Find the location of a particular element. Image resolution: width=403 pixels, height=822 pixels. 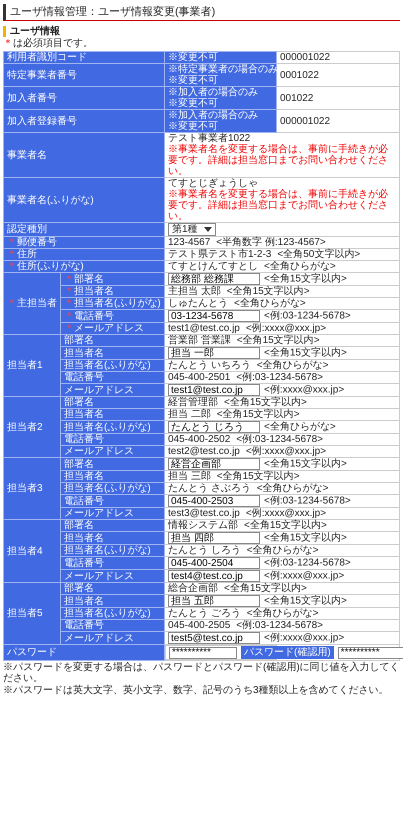

field-value: test3@test.co.jp is located at coordinates (204, 513).